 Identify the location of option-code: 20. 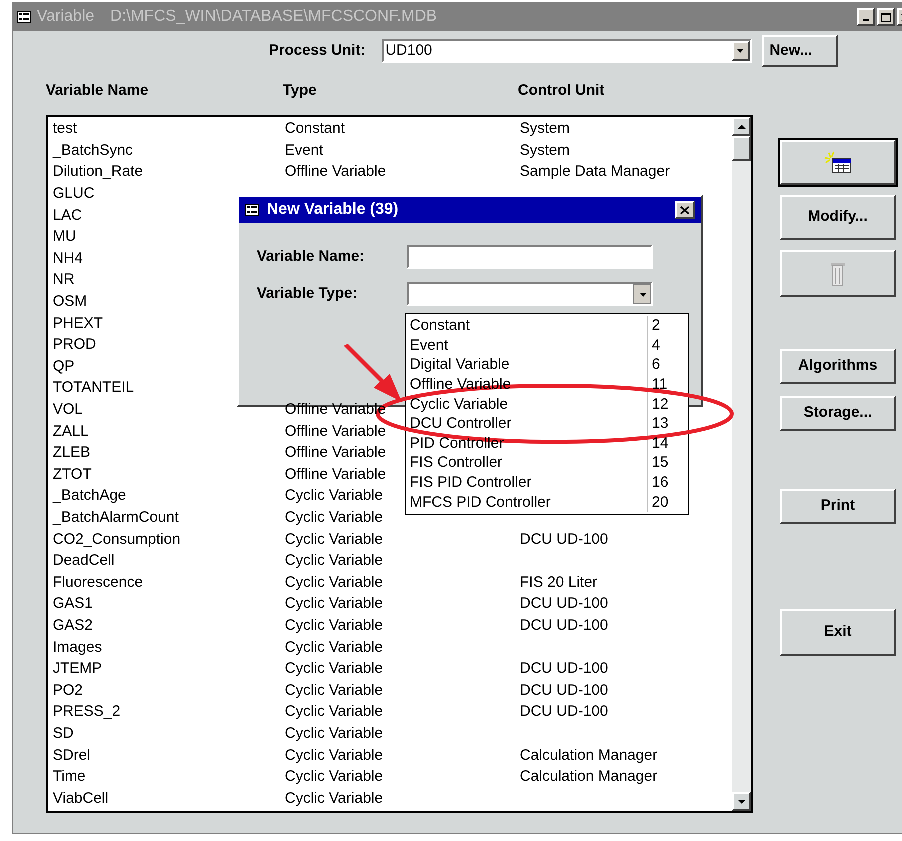
(660, 502).